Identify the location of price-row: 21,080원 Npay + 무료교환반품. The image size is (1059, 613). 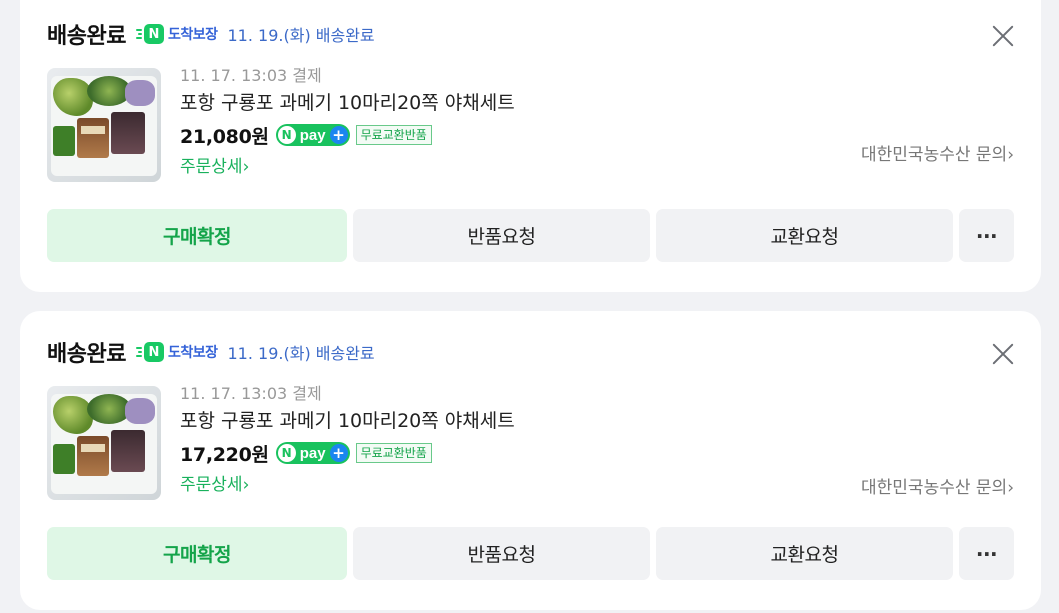
(347, 135).